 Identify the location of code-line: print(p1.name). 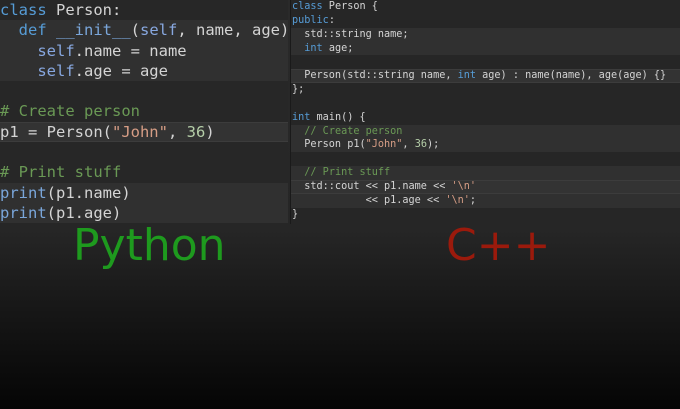
(144, 192).